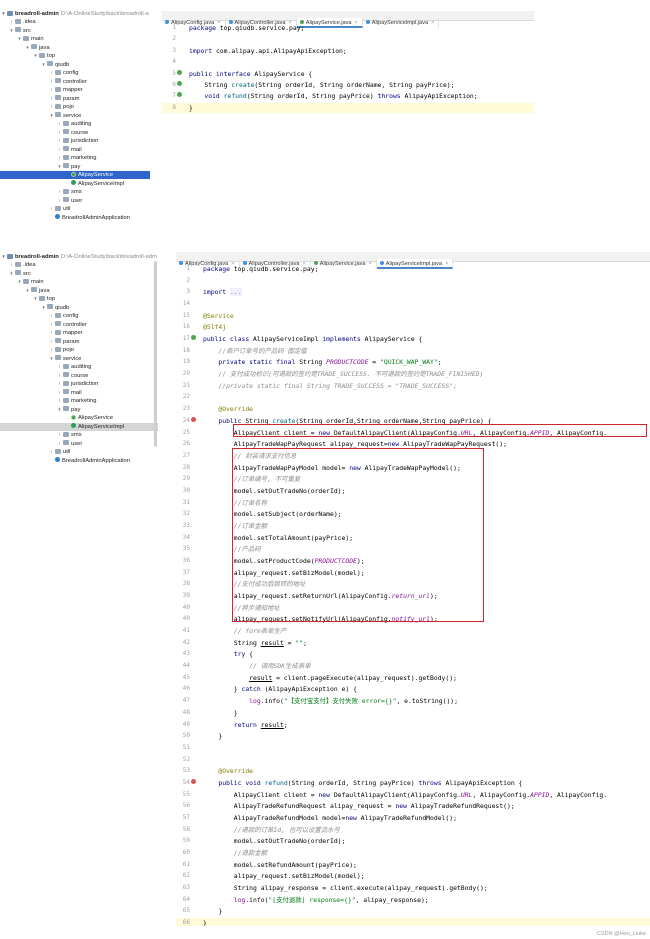 The height and width of the screenshot is (939, 650). I want to click on code-line: 22, so click(413, 397).